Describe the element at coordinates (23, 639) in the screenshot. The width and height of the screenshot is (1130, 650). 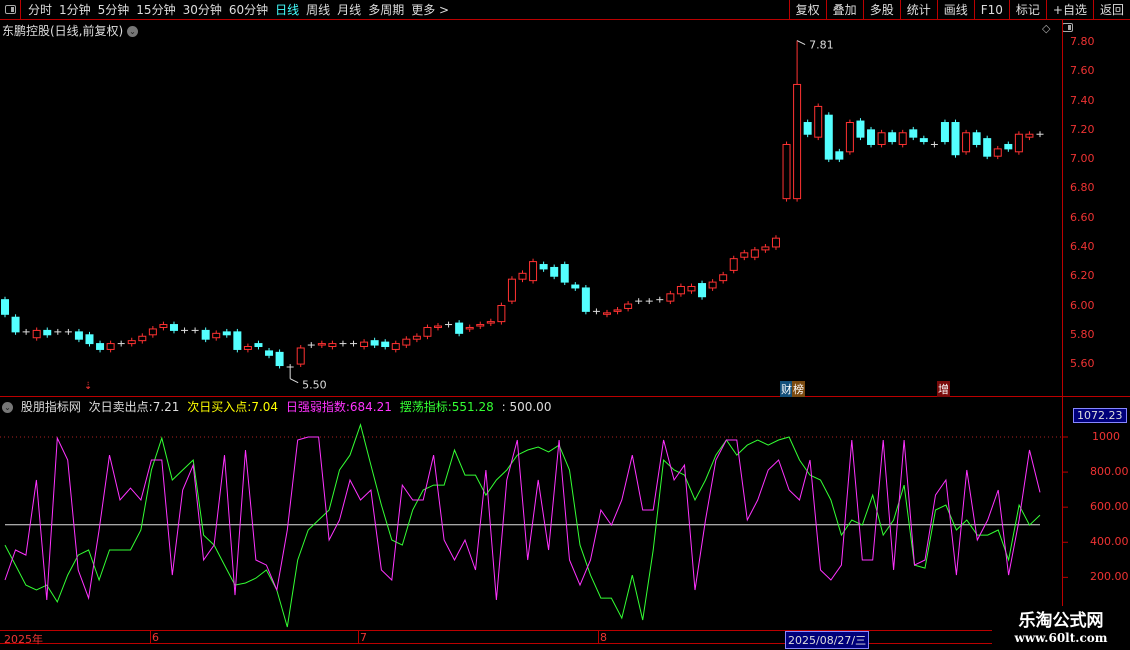
I see `date-label: 2025年` at that location.